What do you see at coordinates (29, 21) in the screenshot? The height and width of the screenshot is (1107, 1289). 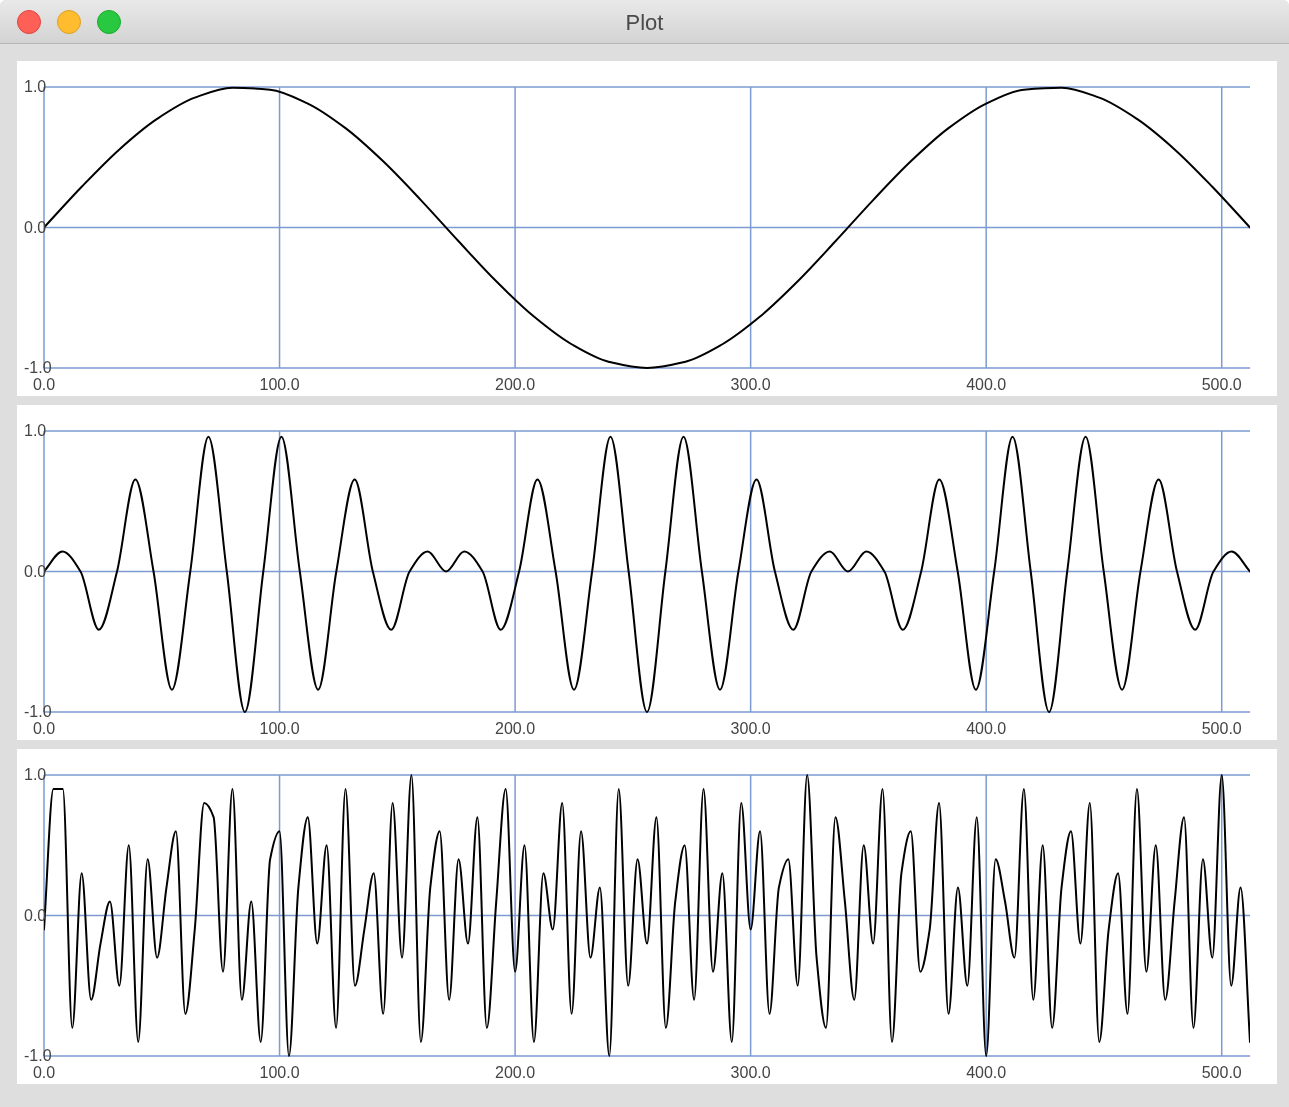 I see `close-icon` at bounding box center [29, 21].